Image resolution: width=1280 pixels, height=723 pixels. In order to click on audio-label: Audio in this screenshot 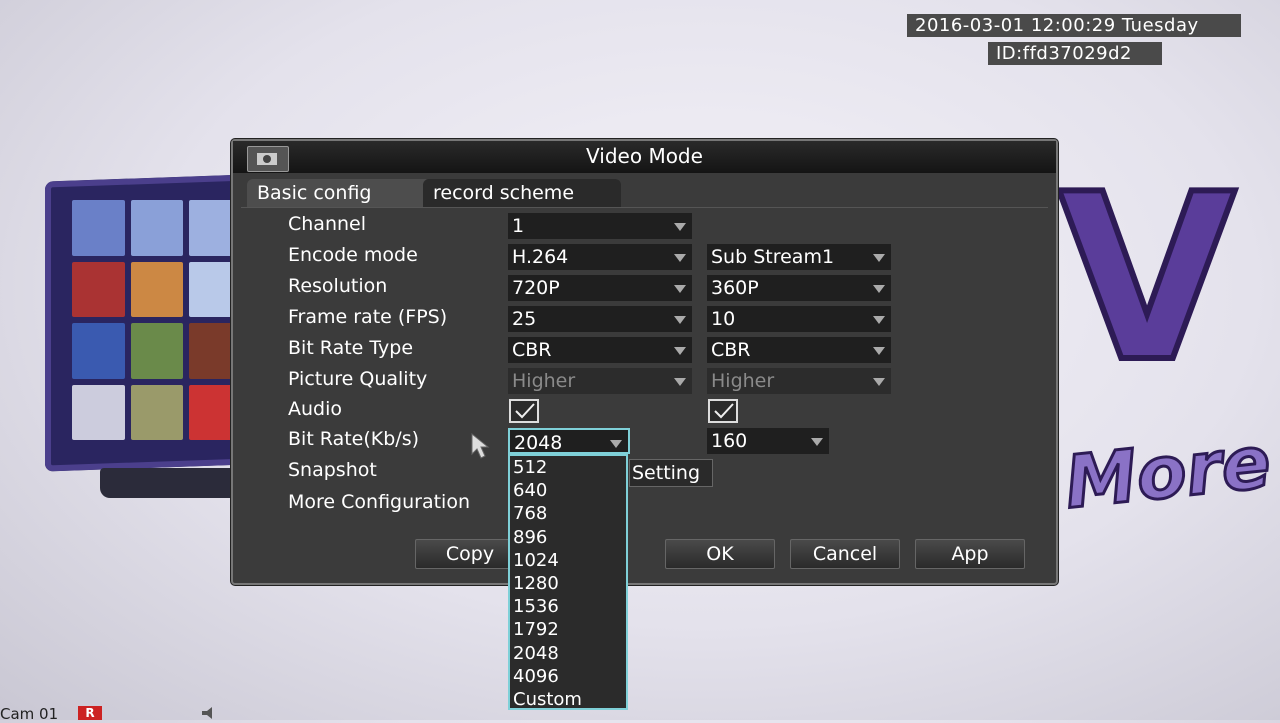, I will do `click(315, 409)`.